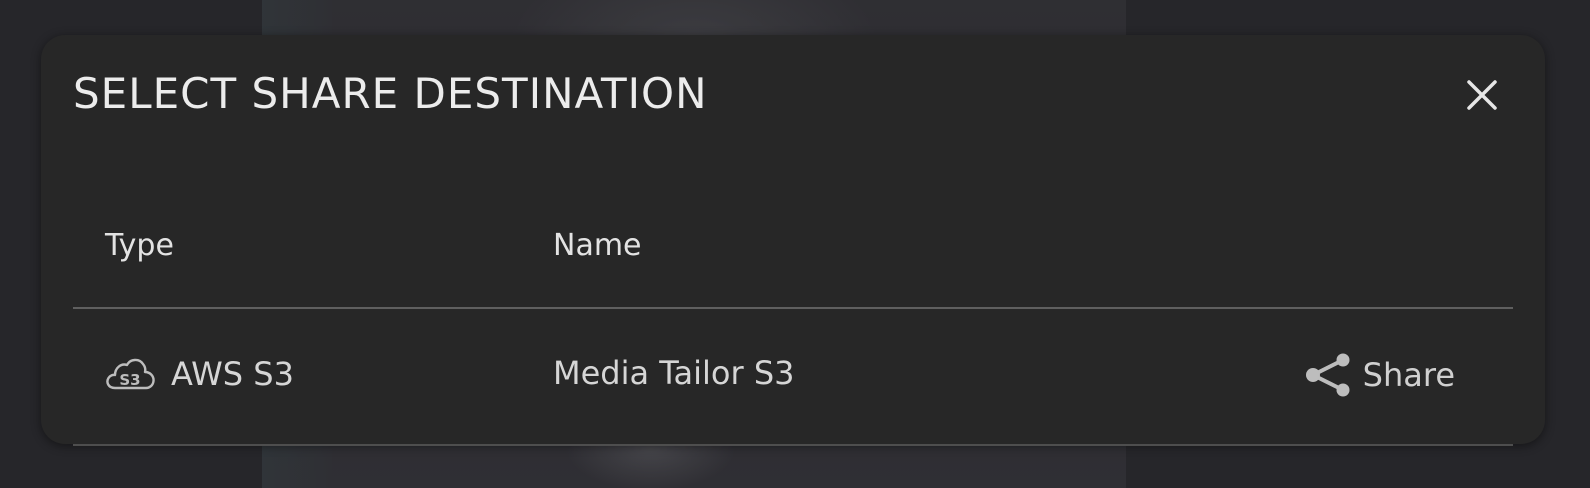 The width and height of the screenshot is (1590, 488). I want to click on share-icon, so click(1327, 375).